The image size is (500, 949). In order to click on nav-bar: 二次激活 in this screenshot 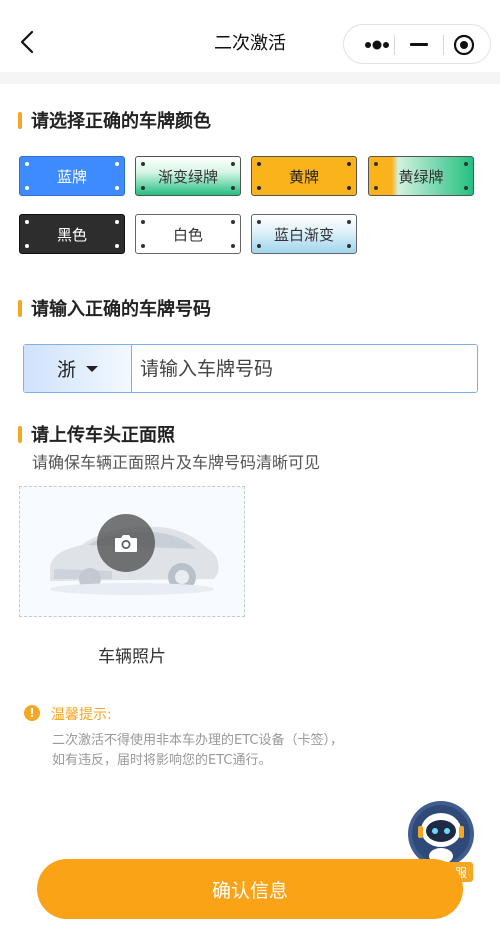, I will do `click(250, 36)`.